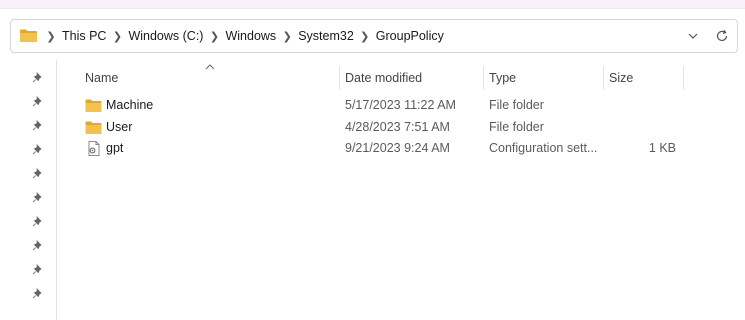 This screenshot has width=745, height=320. What do you see at coordinates (94, 148) in the screenshot?
I see `config-file-icon` at bounding box center [94, 148].